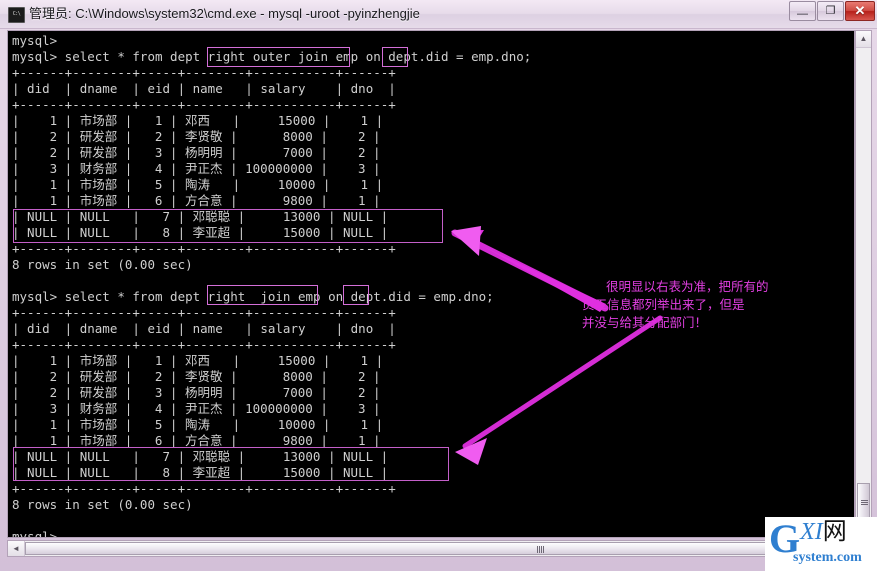 The image size is (877, 571). What do you see at coordinates (663, 304) in the screenshot?
I see `annotation-line-2: 员工信息都列举出来了，但是` at bounding box center [663, 304].